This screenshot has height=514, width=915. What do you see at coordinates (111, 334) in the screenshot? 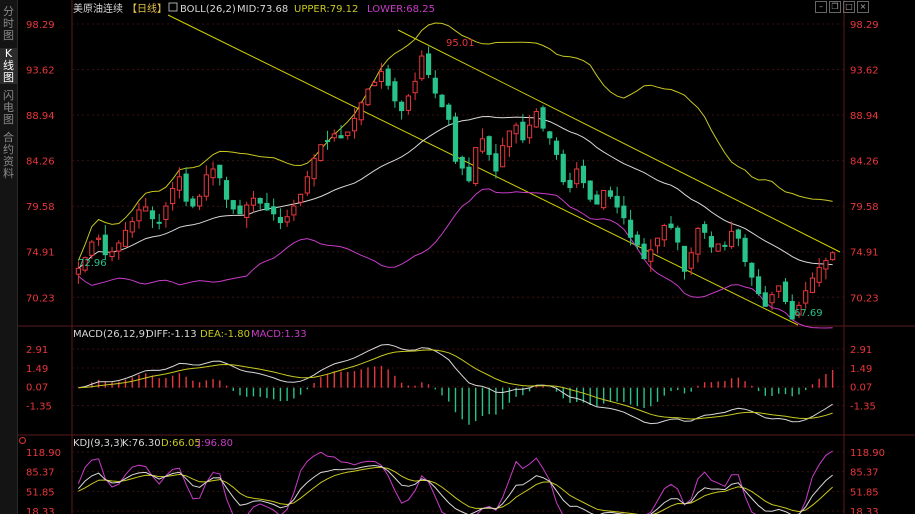
I see `macd-indicator-label: MACD(26,12,9)` at bounding box center [111, 334].